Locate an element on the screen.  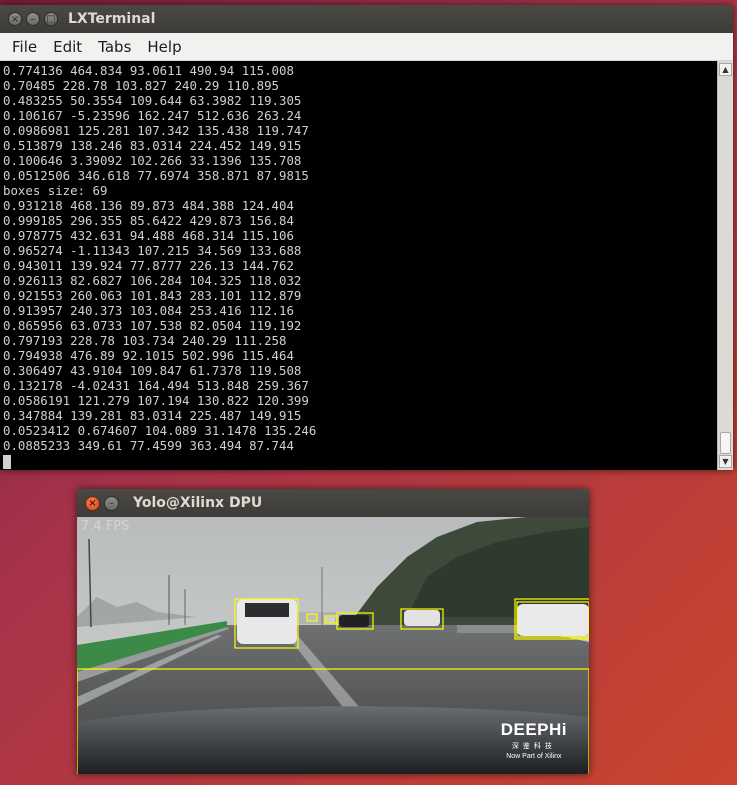
logo-name: DEEPHi is located at coordinates (533, 729).